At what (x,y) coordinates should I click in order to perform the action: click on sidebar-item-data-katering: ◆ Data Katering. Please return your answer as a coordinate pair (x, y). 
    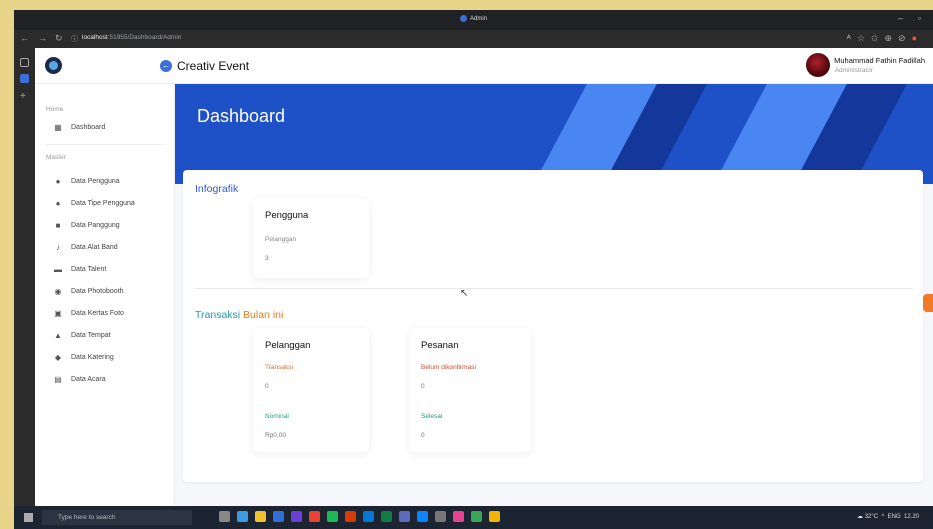
    Looking at the image, I should click on (111, 359).